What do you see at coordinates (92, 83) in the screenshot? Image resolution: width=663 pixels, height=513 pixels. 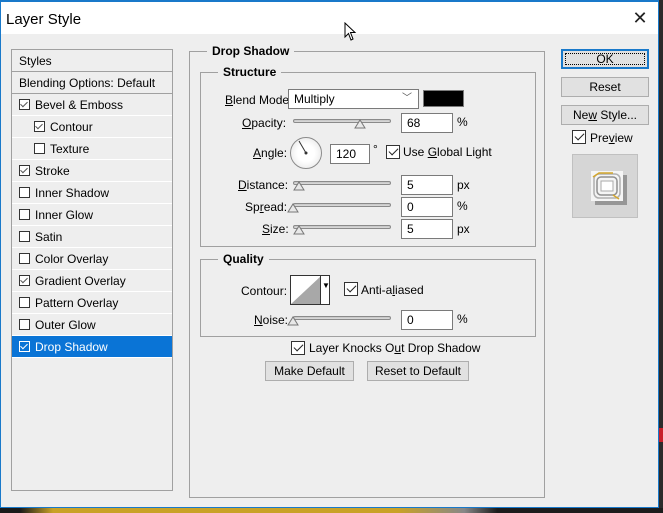 I see `blending-options-item: Blending Options: Default` at bounding box center [92, 83].